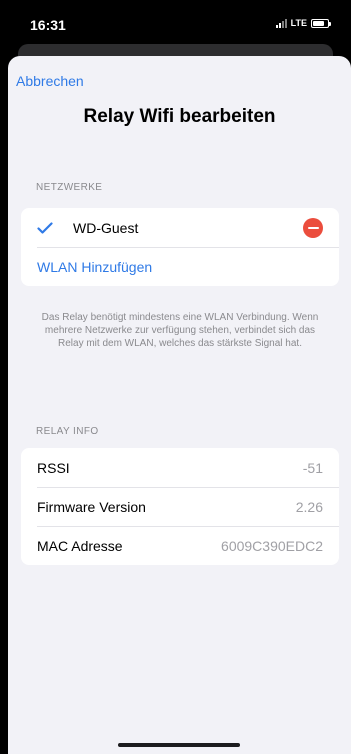 The image size is (351, 754). What do you see at coordinates (312, 467) in the screenshot?
I see `info-value: -51` at bounding box center [312, 467].